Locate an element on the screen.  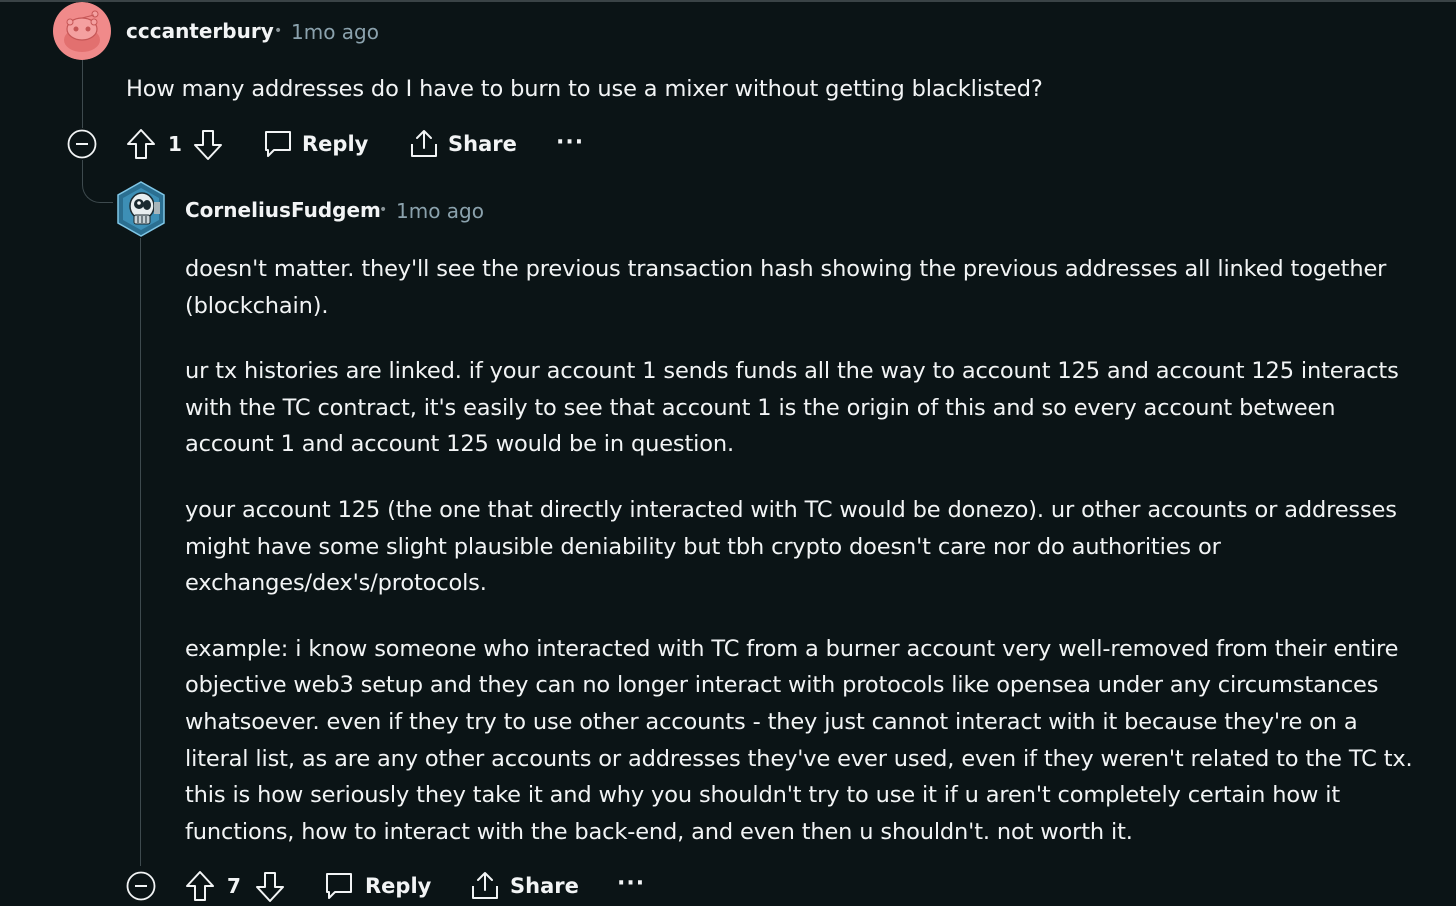
comment-author: cccanterbury is located at coordinates (200, 31).